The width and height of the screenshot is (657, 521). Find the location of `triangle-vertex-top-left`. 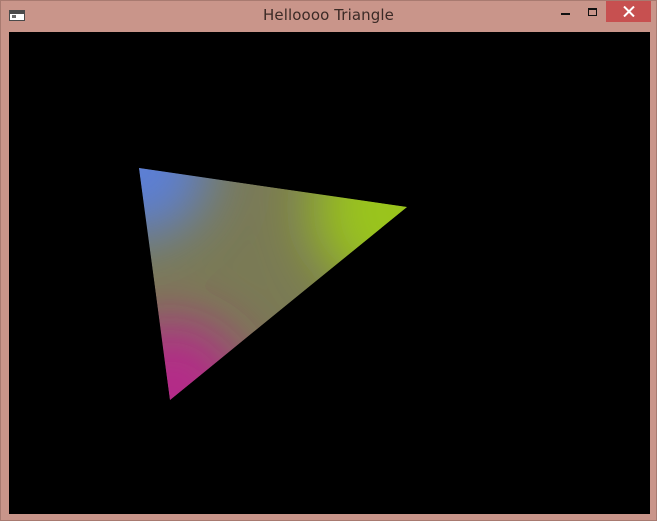

triangle-vertex-top-left is located at coordinates (174, 203).